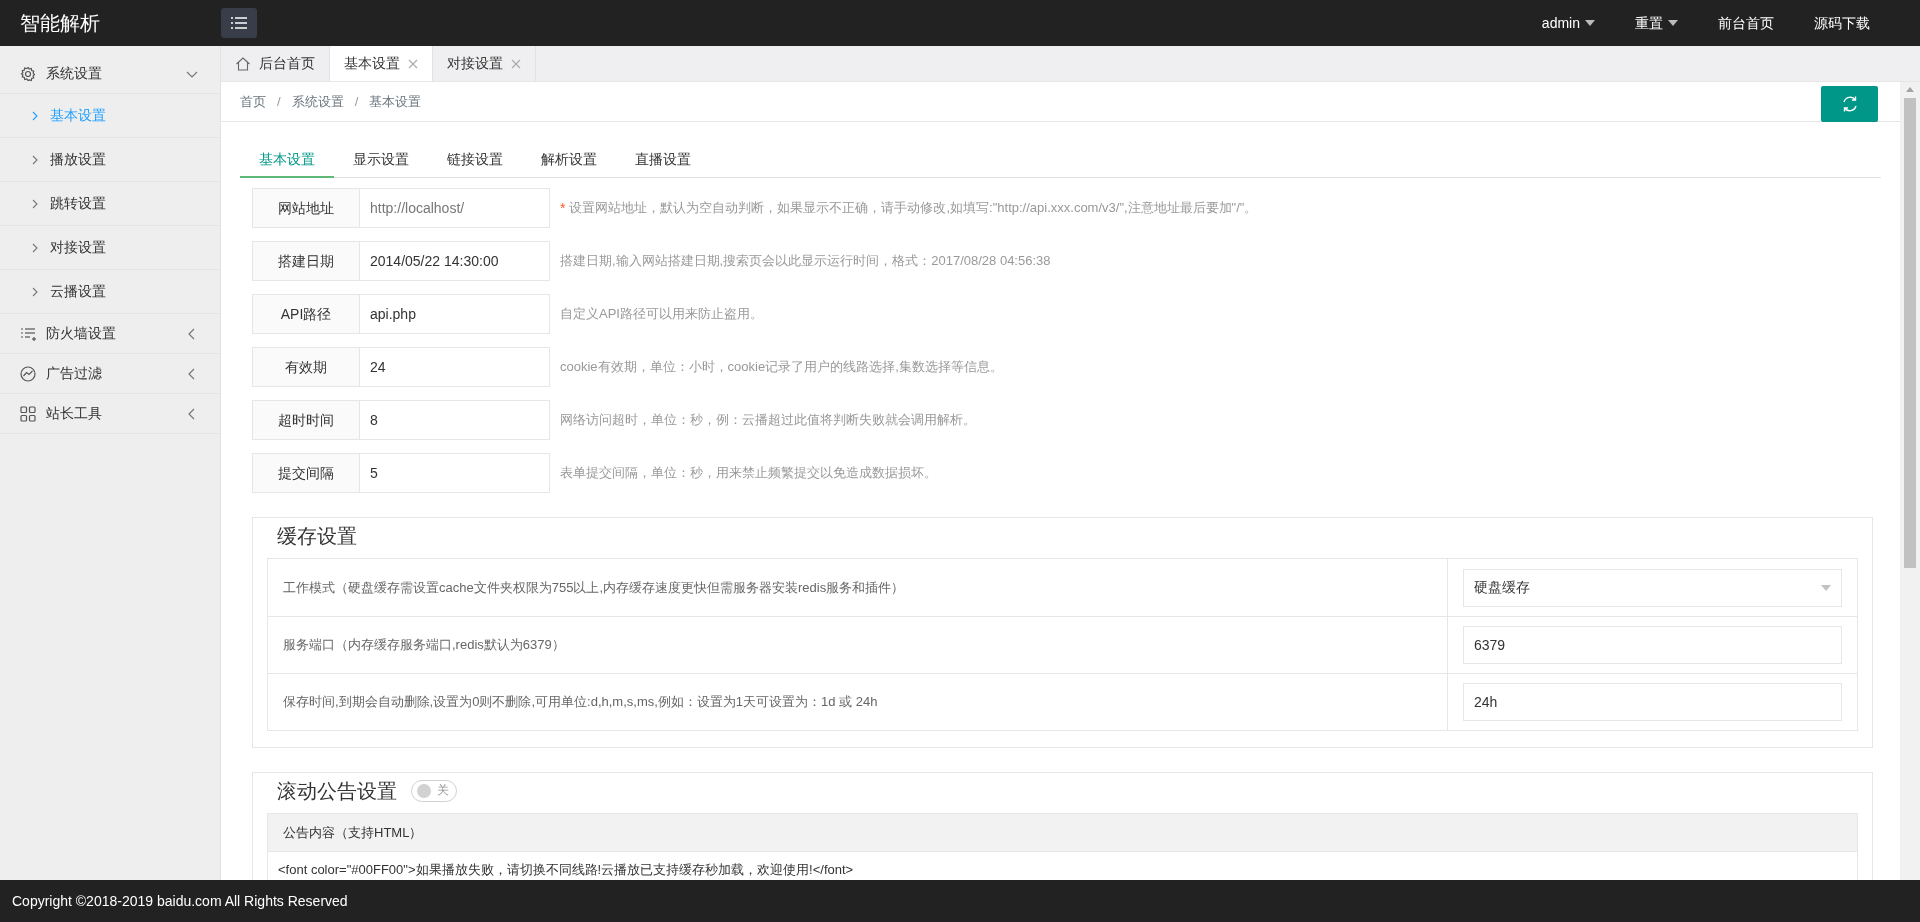 This screenshot has width=1920, height=922. What do you see at coordinates (306, 314) in the screenshot?
I see `field-label: API路径` at bounding box center [306, 314].